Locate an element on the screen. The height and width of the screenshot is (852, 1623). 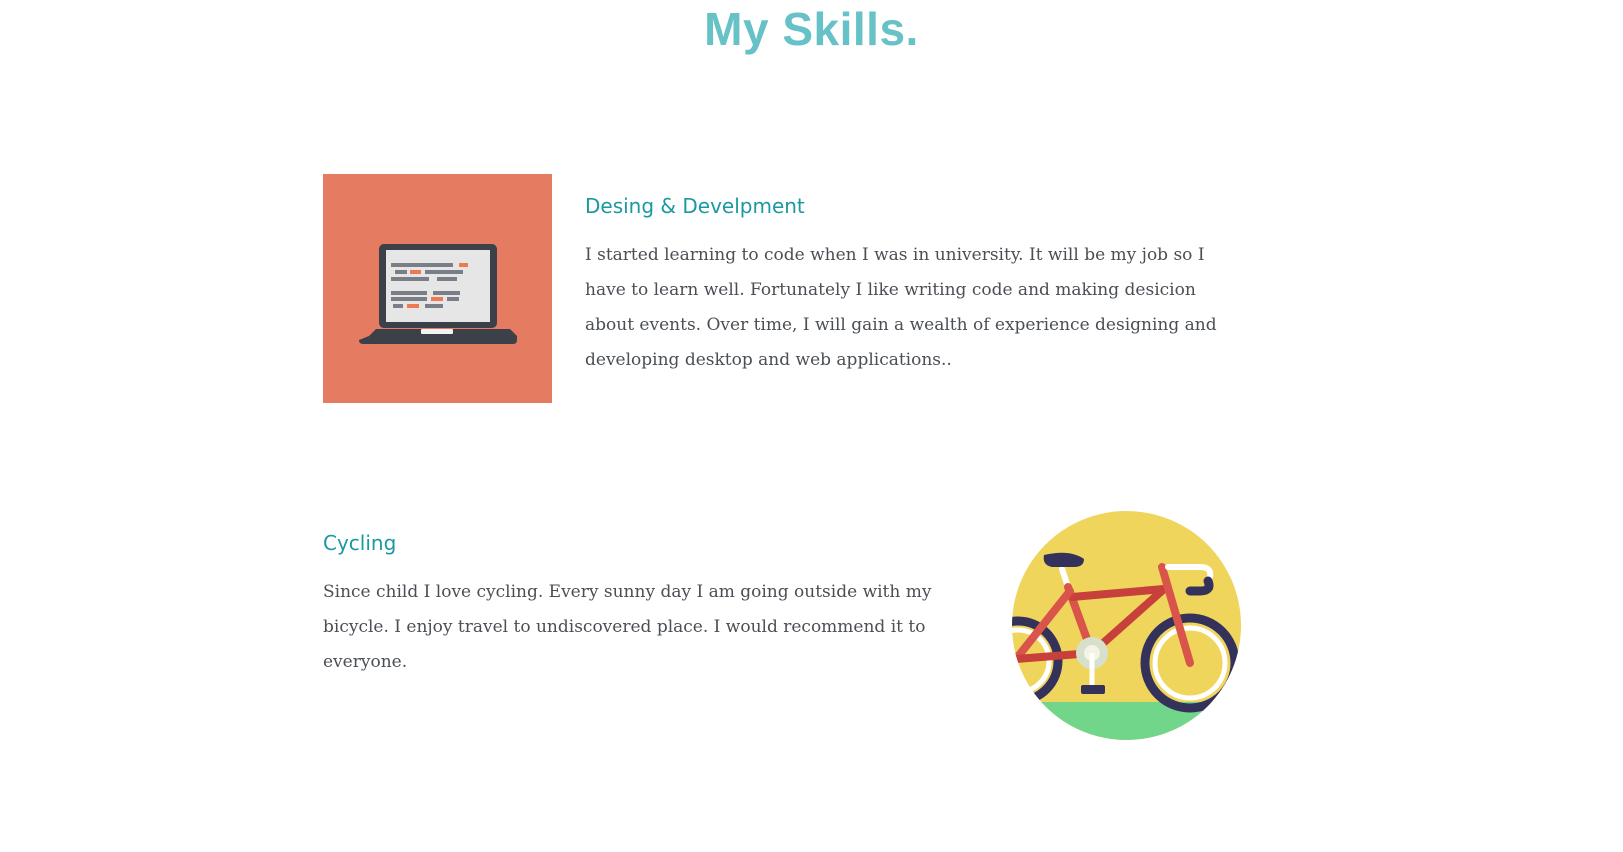
bicycle-icon is located at coordinates (1126, 625).